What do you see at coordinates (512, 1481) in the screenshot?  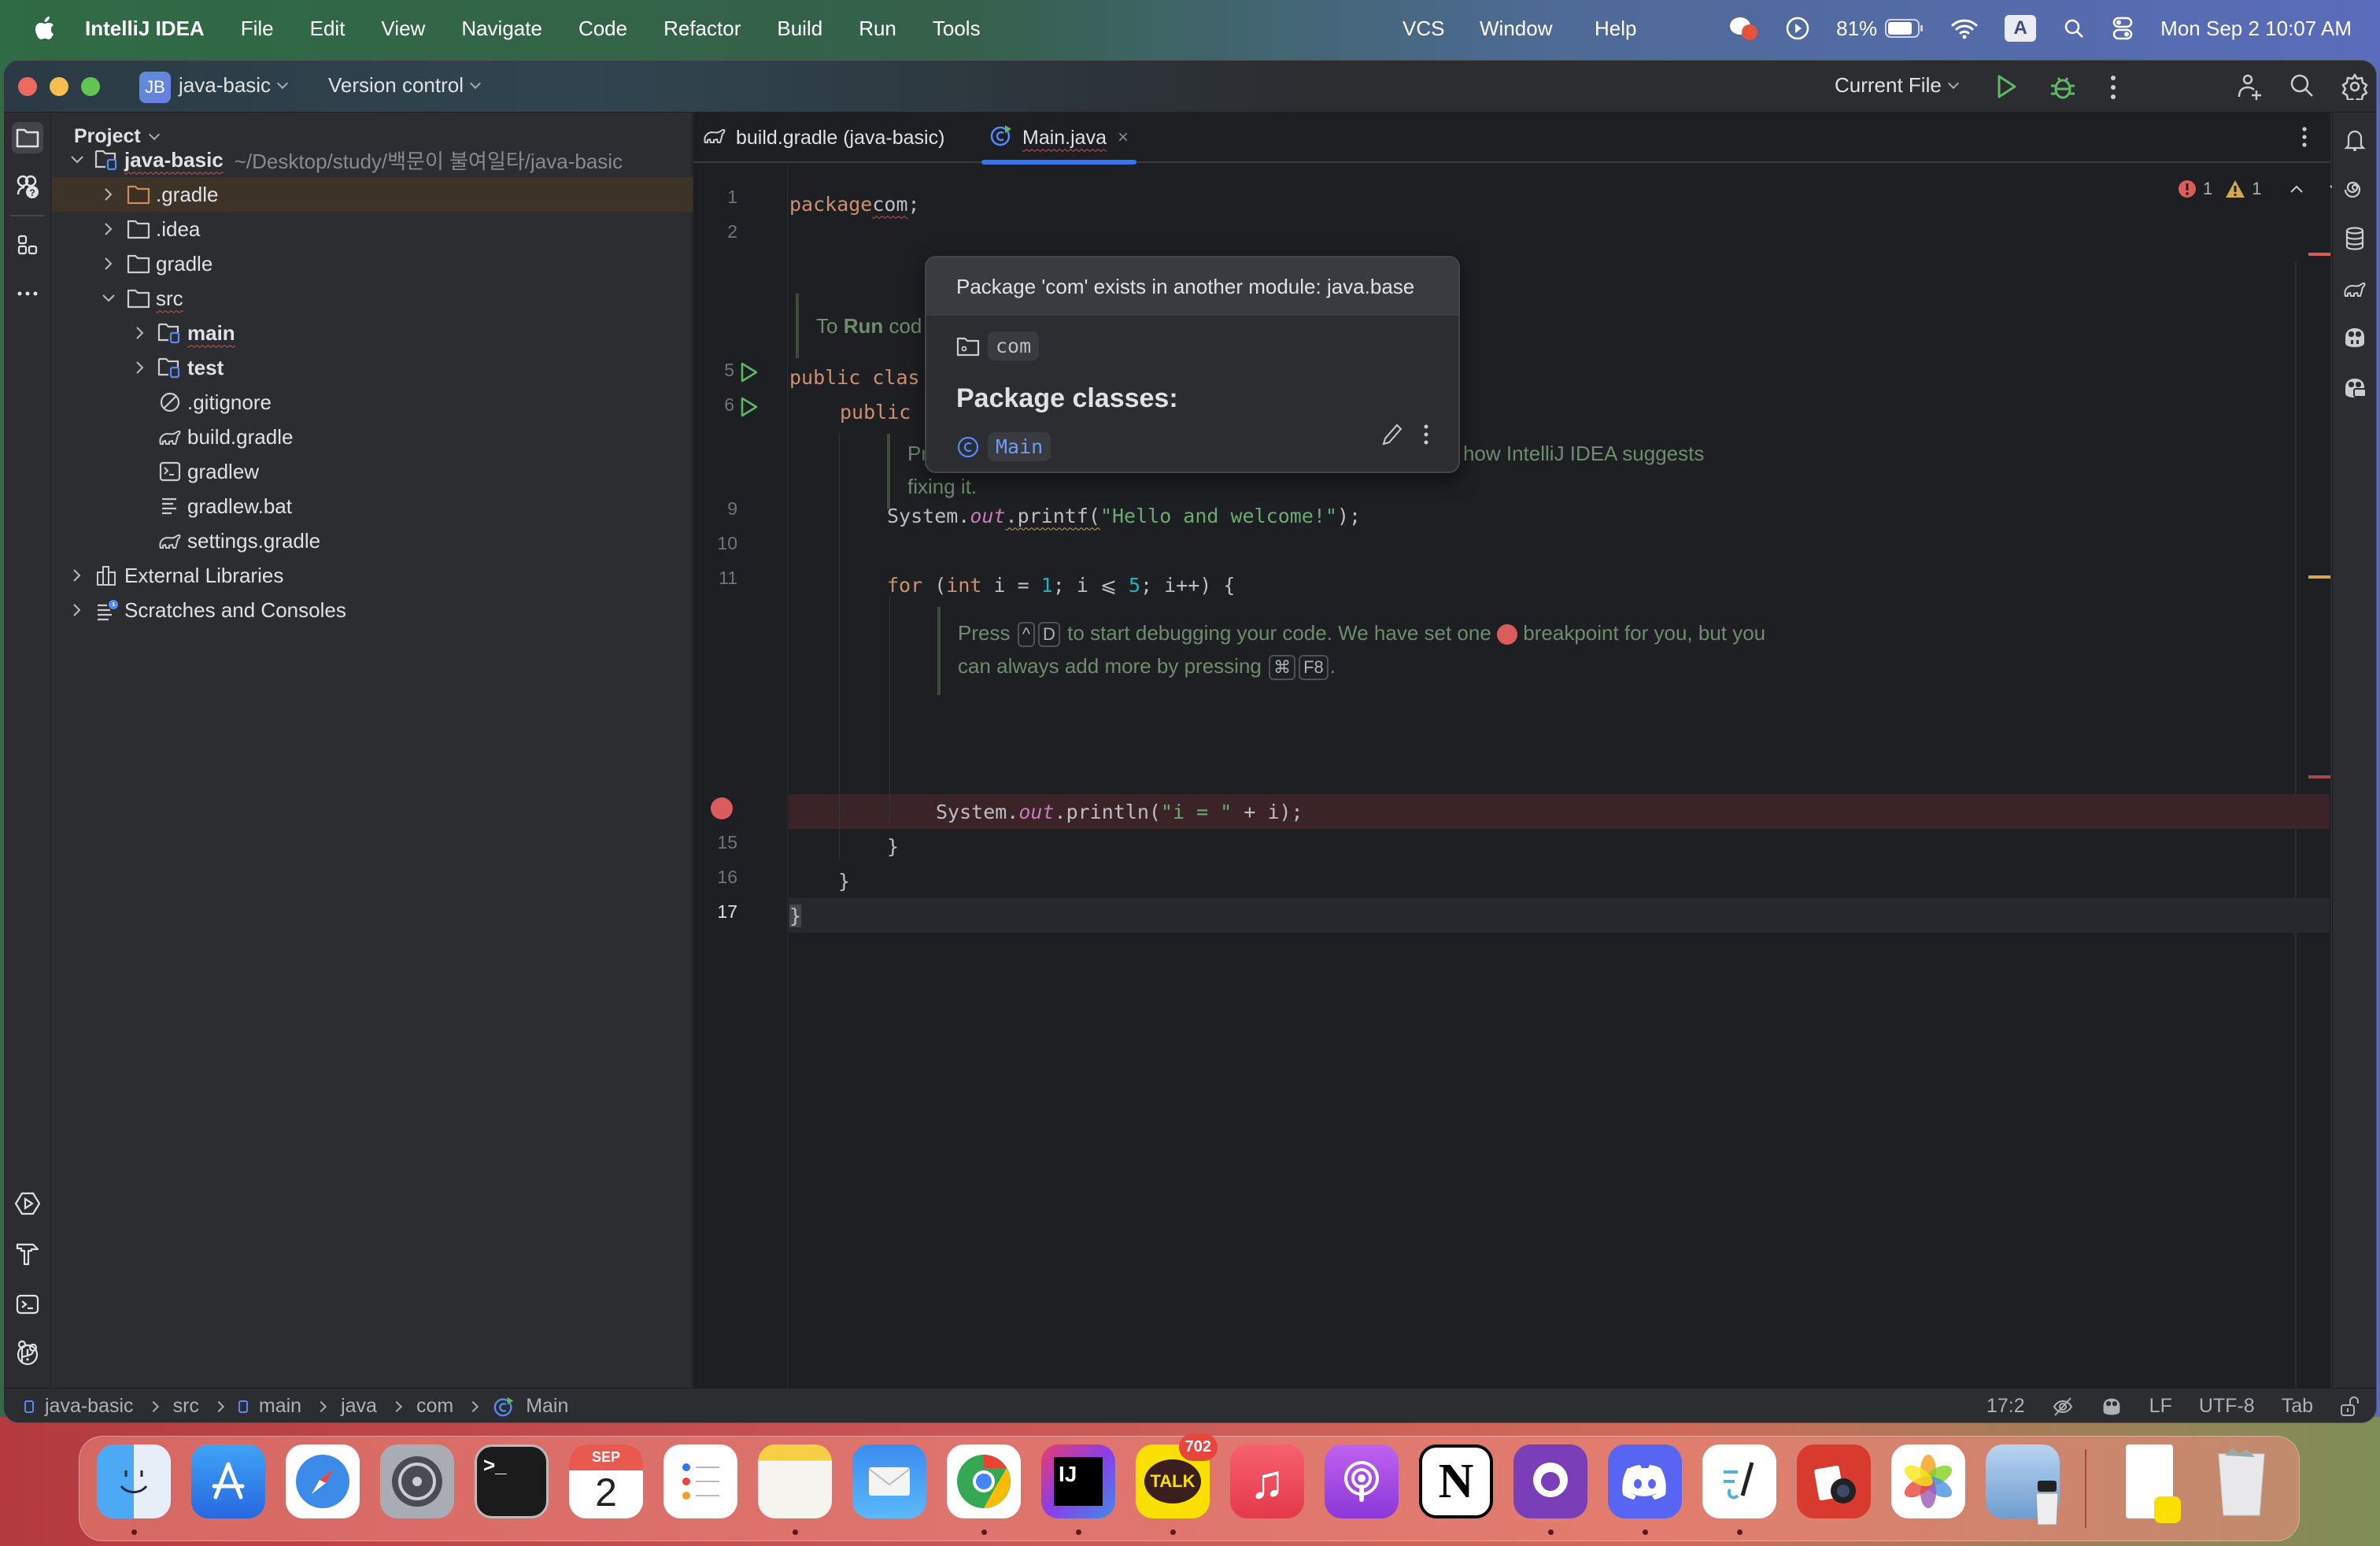 I see `dock-terminal: >_` at bounding box center [512, 1481].